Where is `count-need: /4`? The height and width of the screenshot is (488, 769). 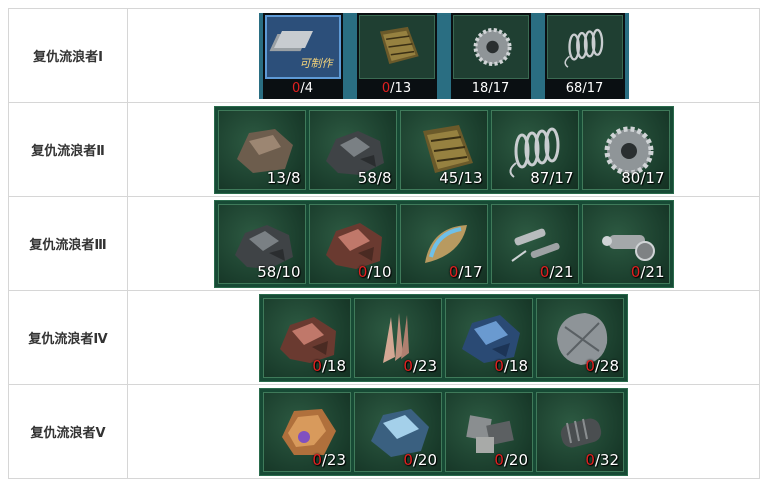 count-need: /4 is located at coordinates (306, 88).